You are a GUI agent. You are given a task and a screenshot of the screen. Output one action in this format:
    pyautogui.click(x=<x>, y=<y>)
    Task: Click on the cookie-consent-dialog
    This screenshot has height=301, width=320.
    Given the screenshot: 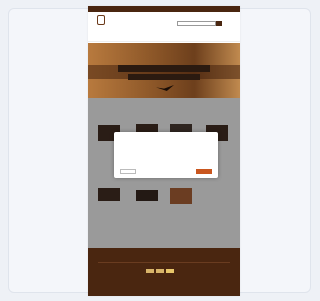 What is the action you would take?
    pyautogui.click(x=166, y=155)
    